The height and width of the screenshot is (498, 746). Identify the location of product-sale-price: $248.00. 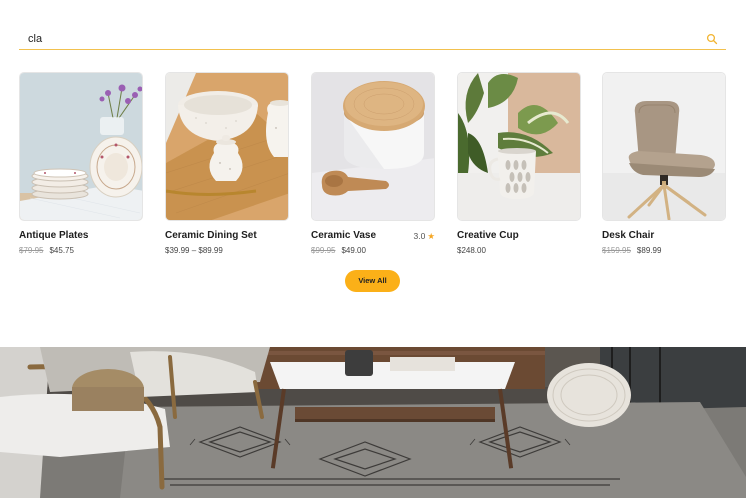
(471, 250).